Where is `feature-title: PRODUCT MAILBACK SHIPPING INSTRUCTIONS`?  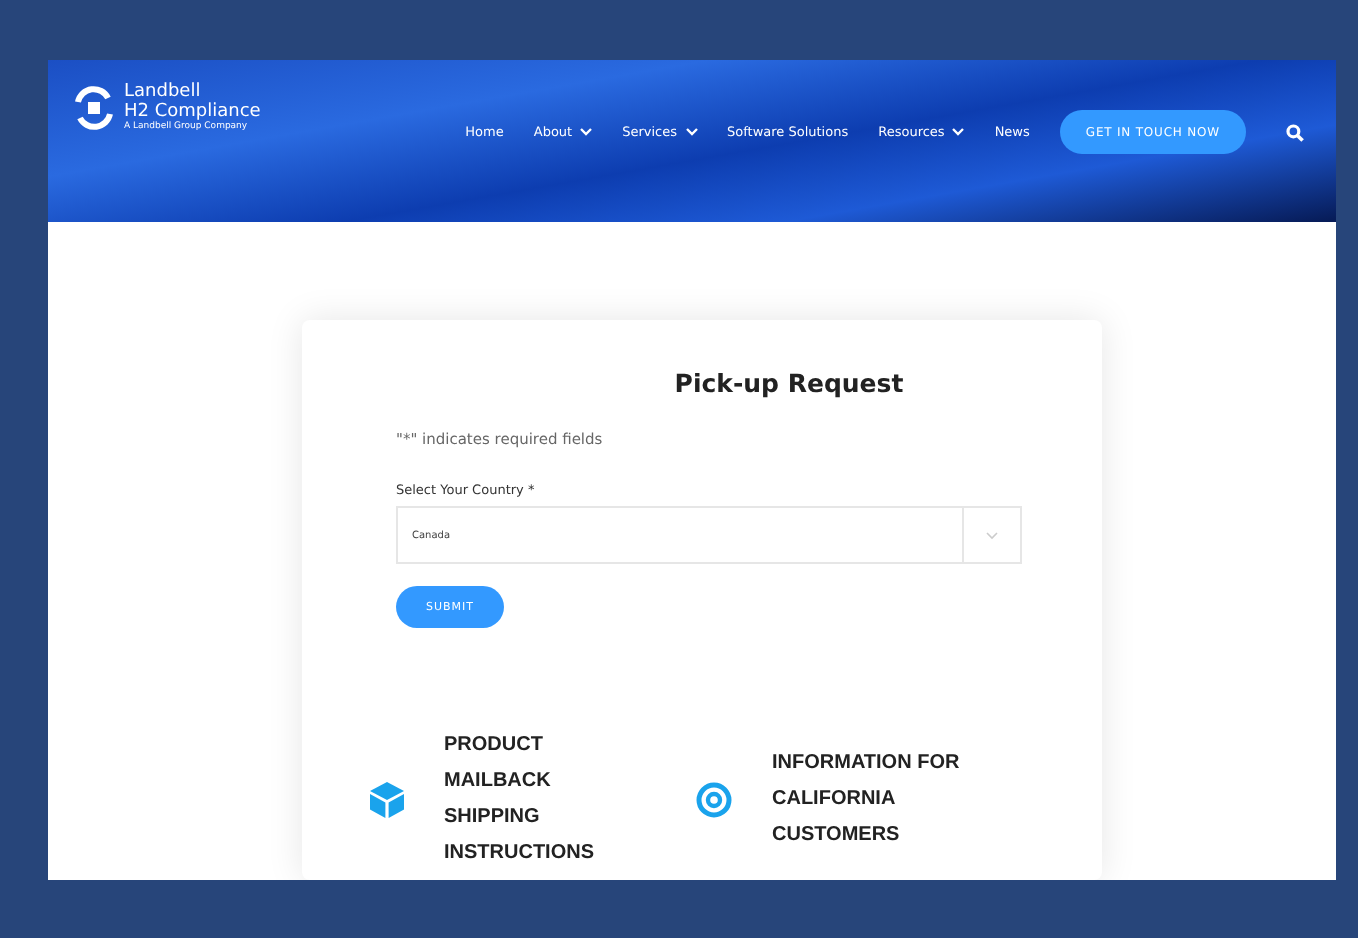
feature-title: PRODUCT MAILBACK SHIPPING INSTRUCTIONS is located at coordinates (544, 800).